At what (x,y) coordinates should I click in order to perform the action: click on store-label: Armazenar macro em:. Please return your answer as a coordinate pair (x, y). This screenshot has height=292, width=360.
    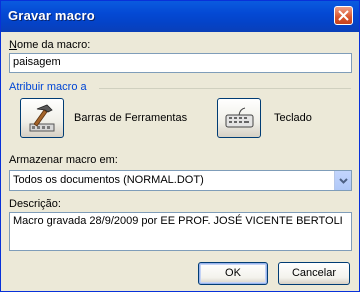
    Looking at the image, I should click on (63, 160).